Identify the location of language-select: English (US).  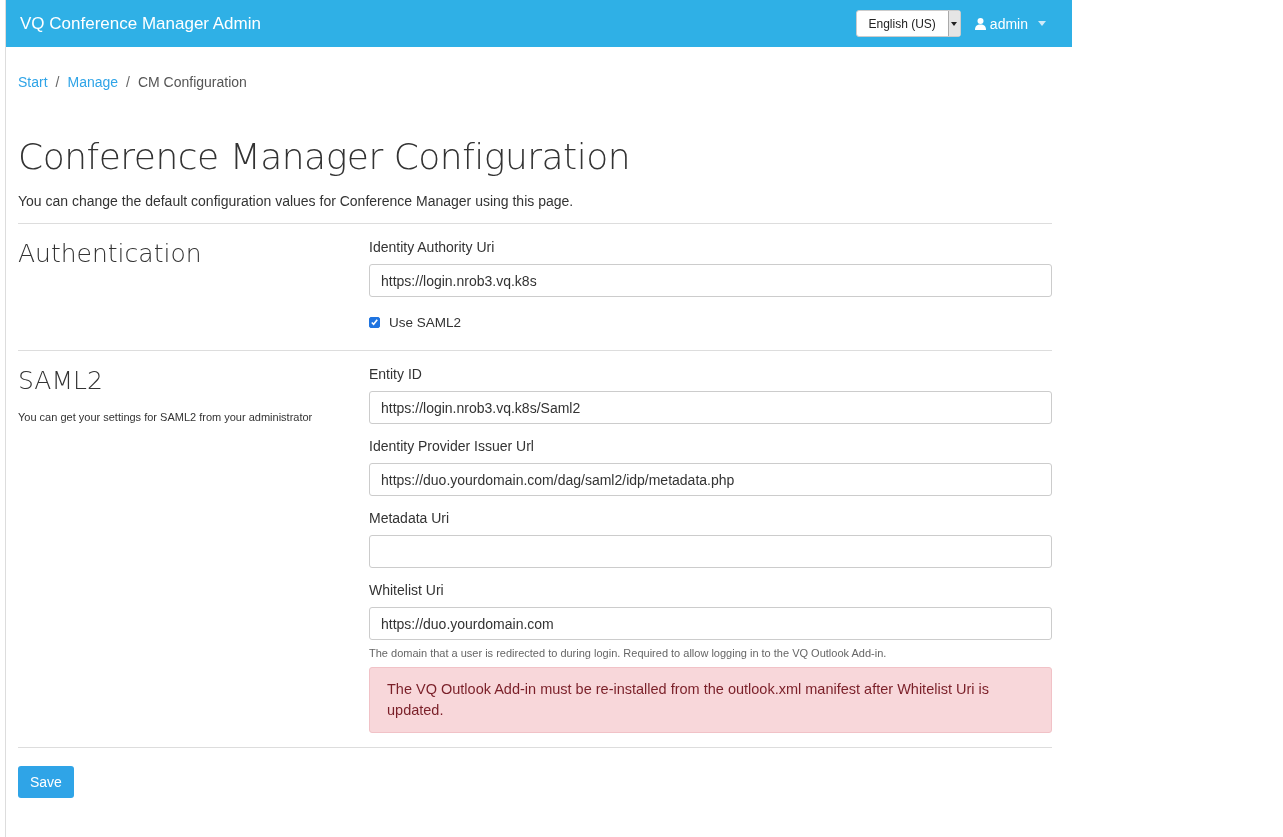
(908, 23).